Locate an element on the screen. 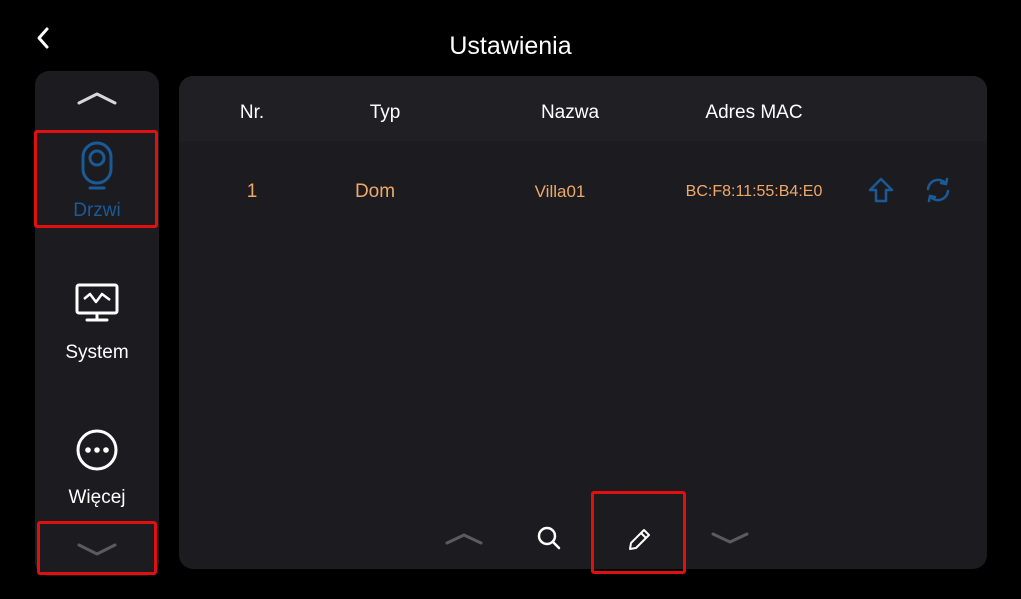  column-header-mac: Adres MAC is located at coordinates (754, 112).